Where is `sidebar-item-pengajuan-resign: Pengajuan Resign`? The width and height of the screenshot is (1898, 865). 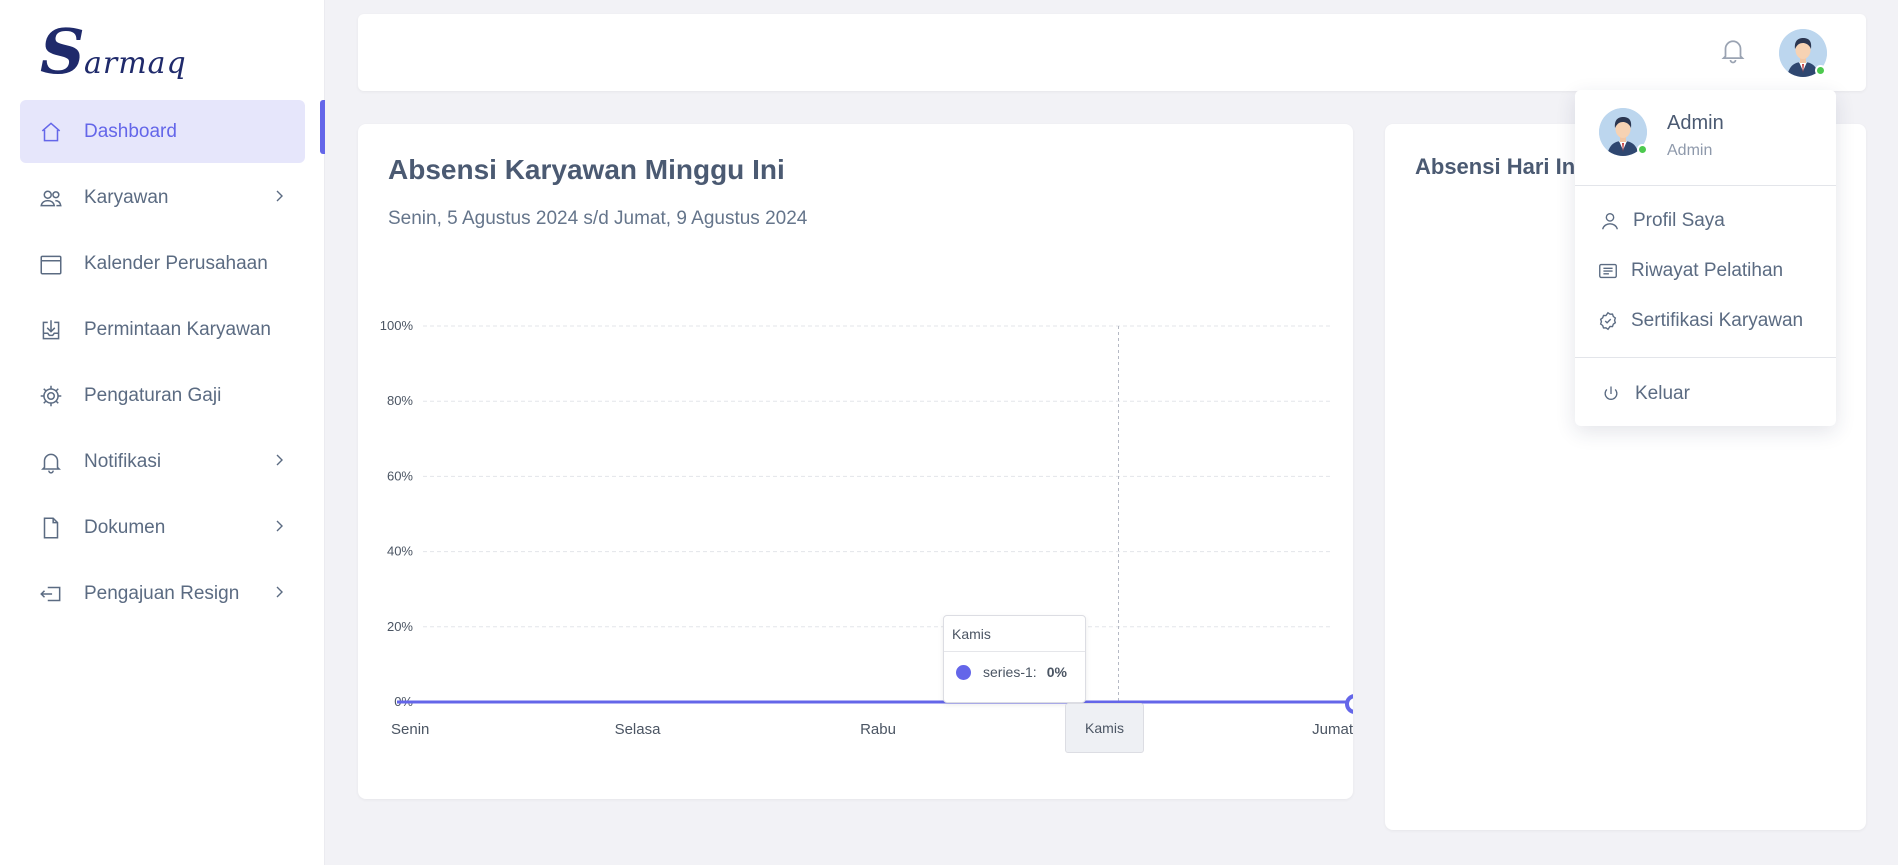 sidebar-item-pengajuan-resign: Pengajuan Resign is located at coordinates (162, 593).